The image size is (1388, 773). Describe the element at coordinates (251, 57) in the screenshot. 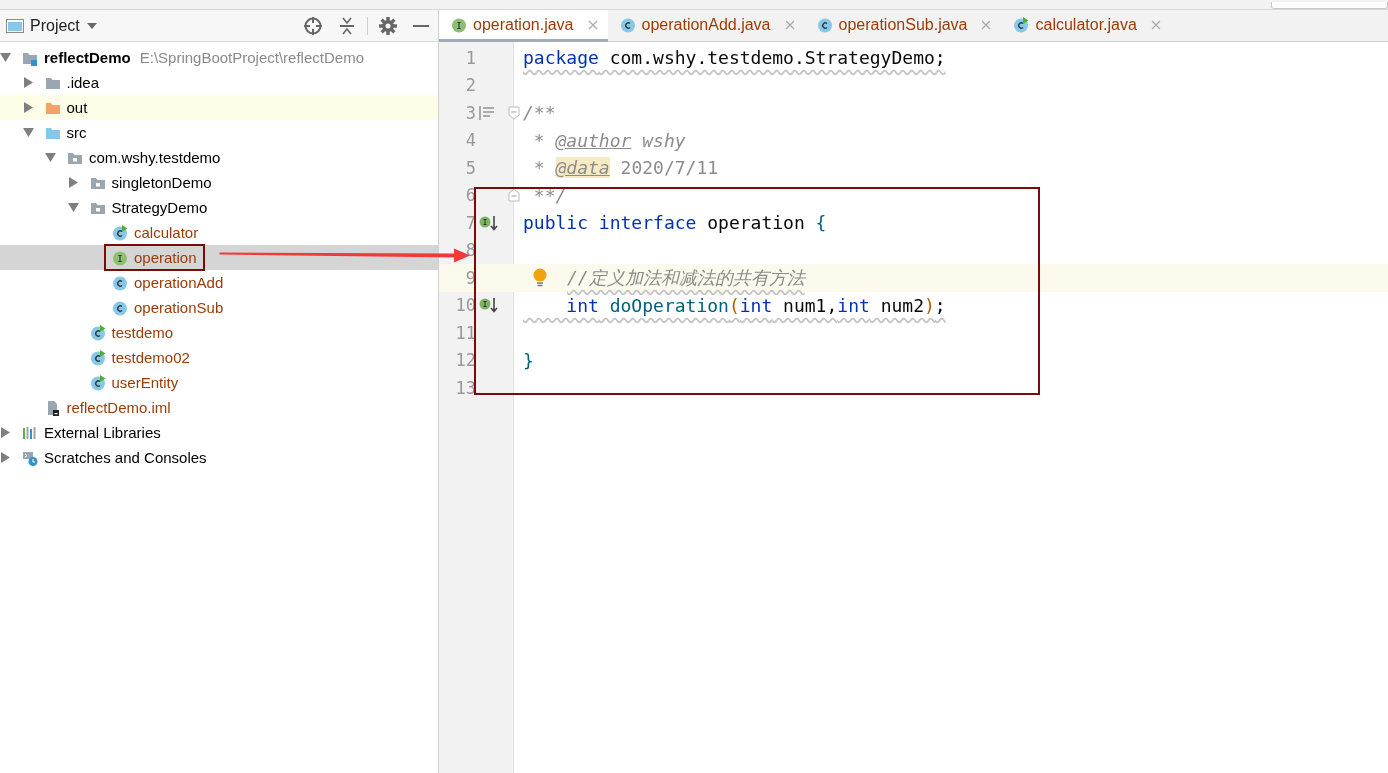

I see `project-path: E:\SpringBootProject\reflectDemo` at that location.